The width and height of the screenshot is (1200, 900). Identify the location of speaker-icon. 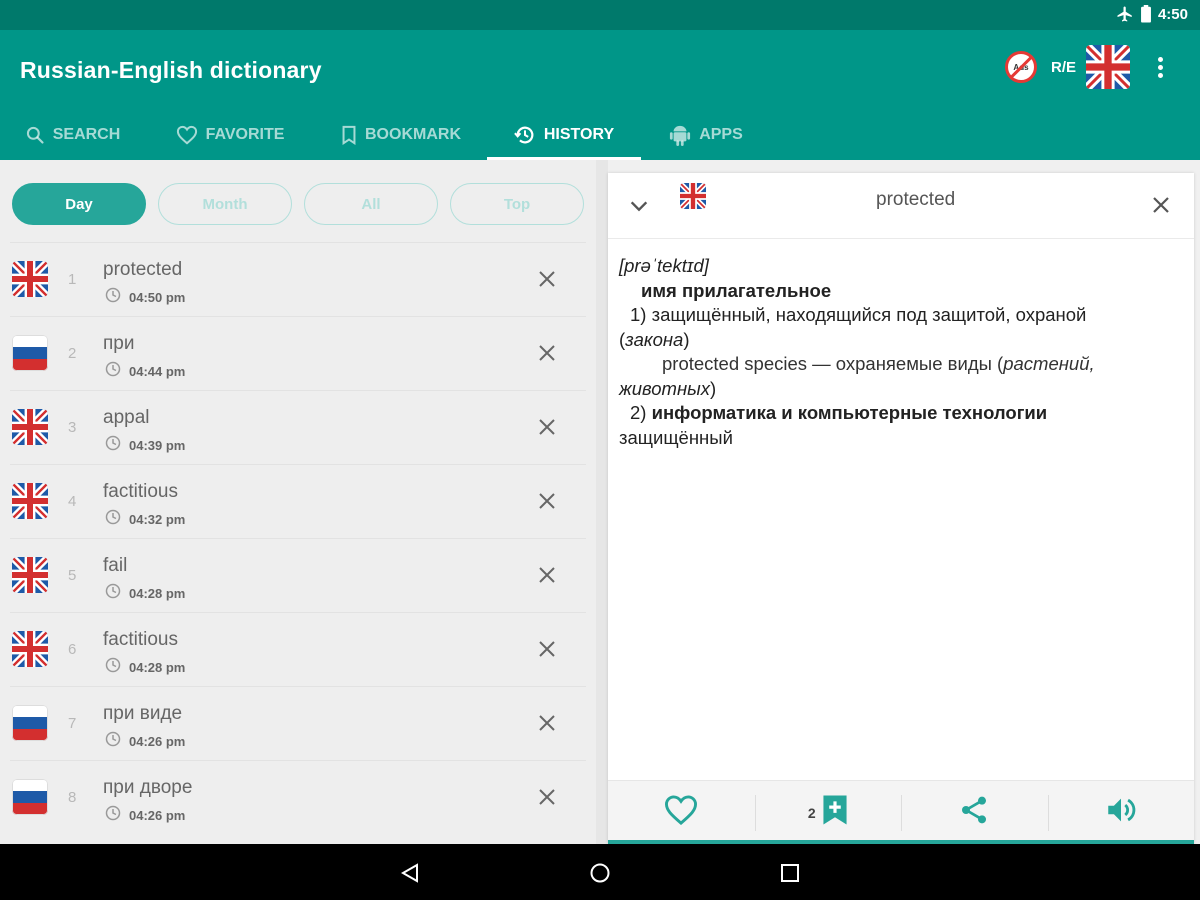
(1121, 812).